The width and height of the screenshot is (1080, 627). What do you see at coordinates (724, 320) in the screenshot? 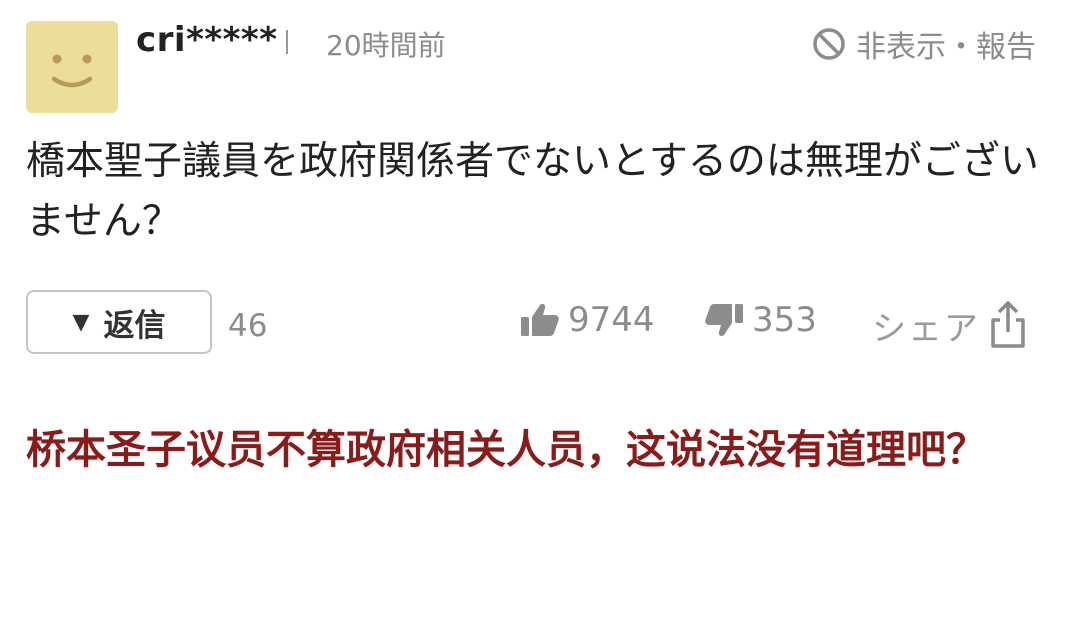
I see `thumbs-down-icon` at bounding box center [724, 320].